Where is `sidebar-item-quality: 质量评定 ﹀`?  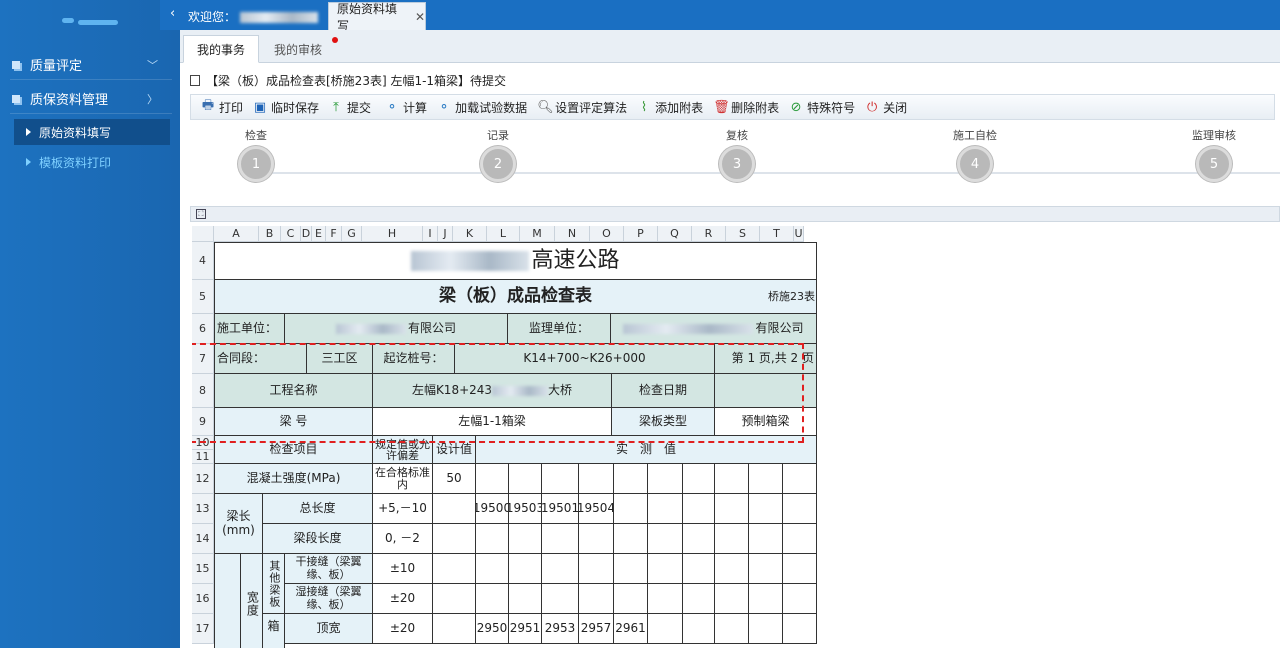
sidebar-item-quality: 质量评定 ﹀ is located at coordinates (91, 65).